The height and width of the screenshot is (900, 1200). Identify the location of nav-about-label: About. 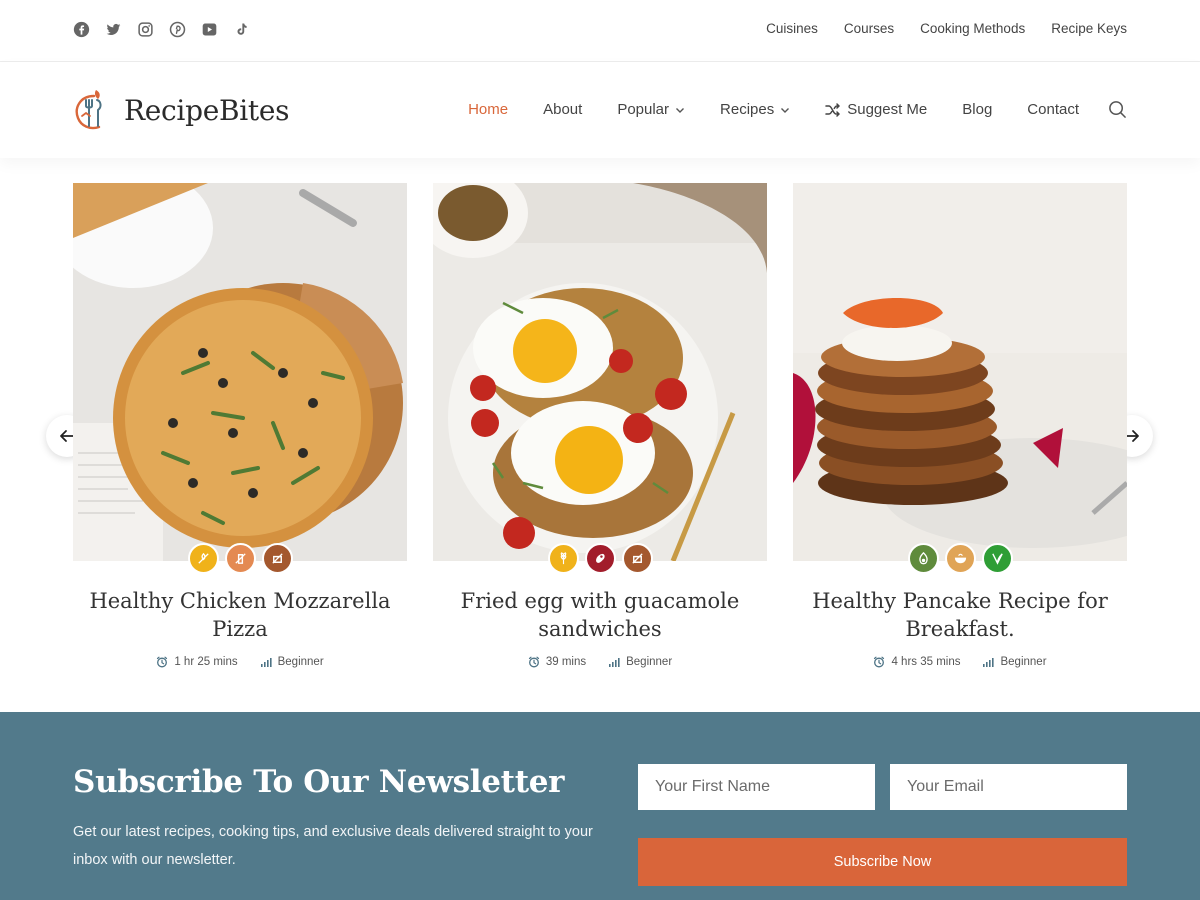
(563, 109).